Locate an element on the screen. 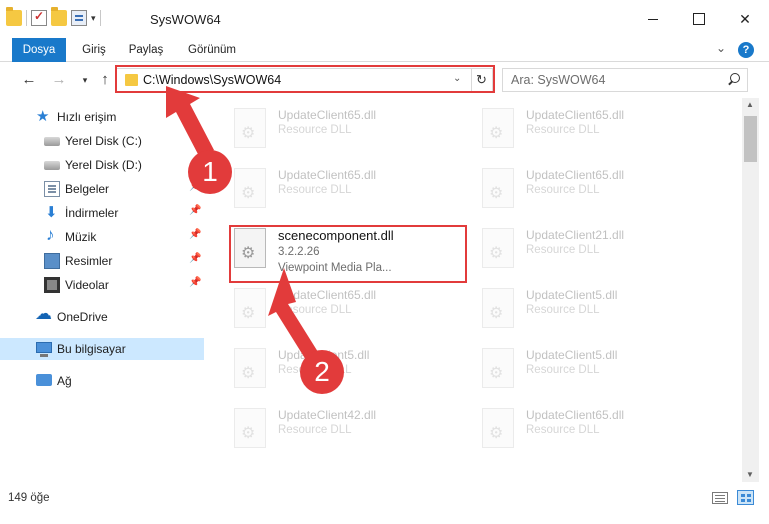 The height and width of the screenshot is (524, 769). sidebar-item-pictures: Resimler 📌 is located at coordinates (102, 261).